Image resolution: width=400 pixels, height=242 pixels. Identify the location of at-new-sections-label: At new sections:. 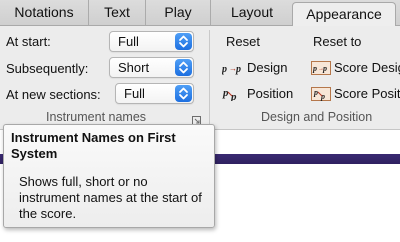
(53, 94).